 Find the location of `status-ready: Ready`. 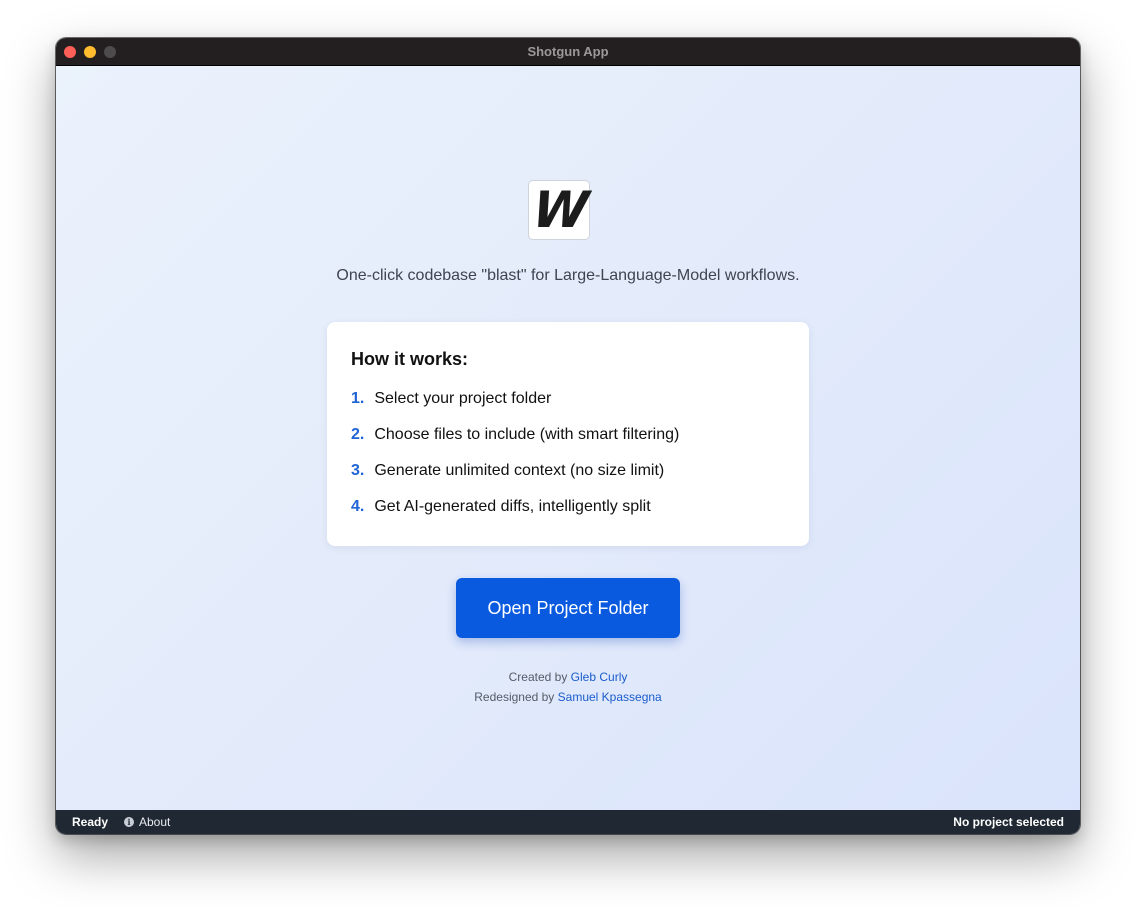

status-ready: Ready is located at coordinates (90, 822).